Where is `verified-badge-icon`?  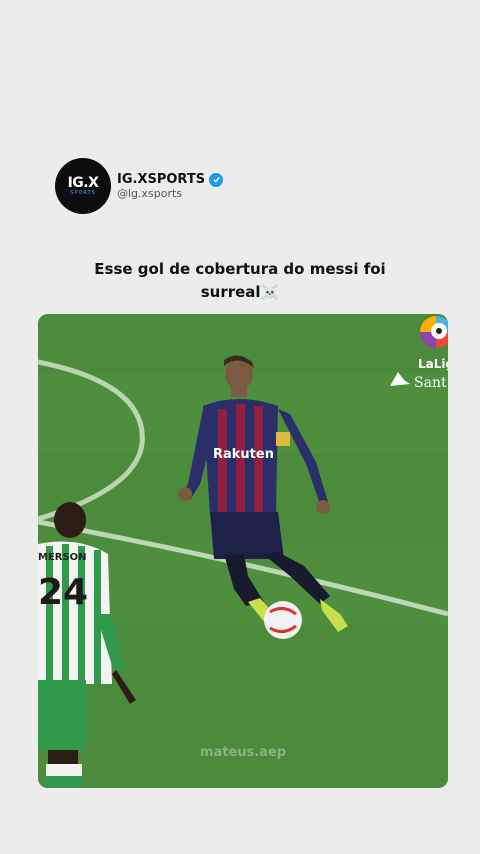 verified-badge-icon is located at coordinates (216, 179).